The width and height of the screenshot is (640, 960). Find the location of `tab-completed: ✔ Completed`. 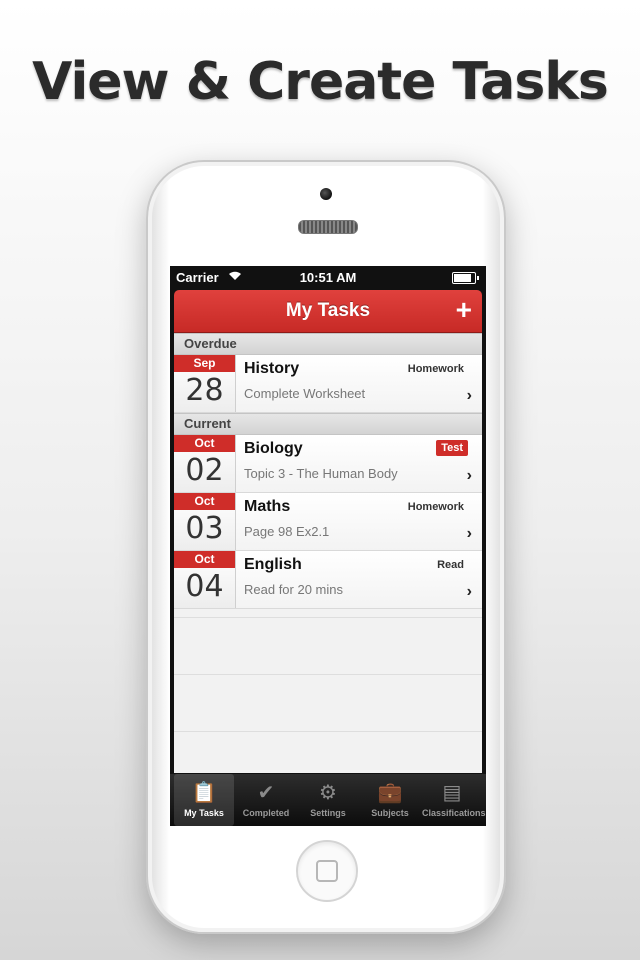

tab-completed: ✔ Completed is located at coordinates (266, 800).